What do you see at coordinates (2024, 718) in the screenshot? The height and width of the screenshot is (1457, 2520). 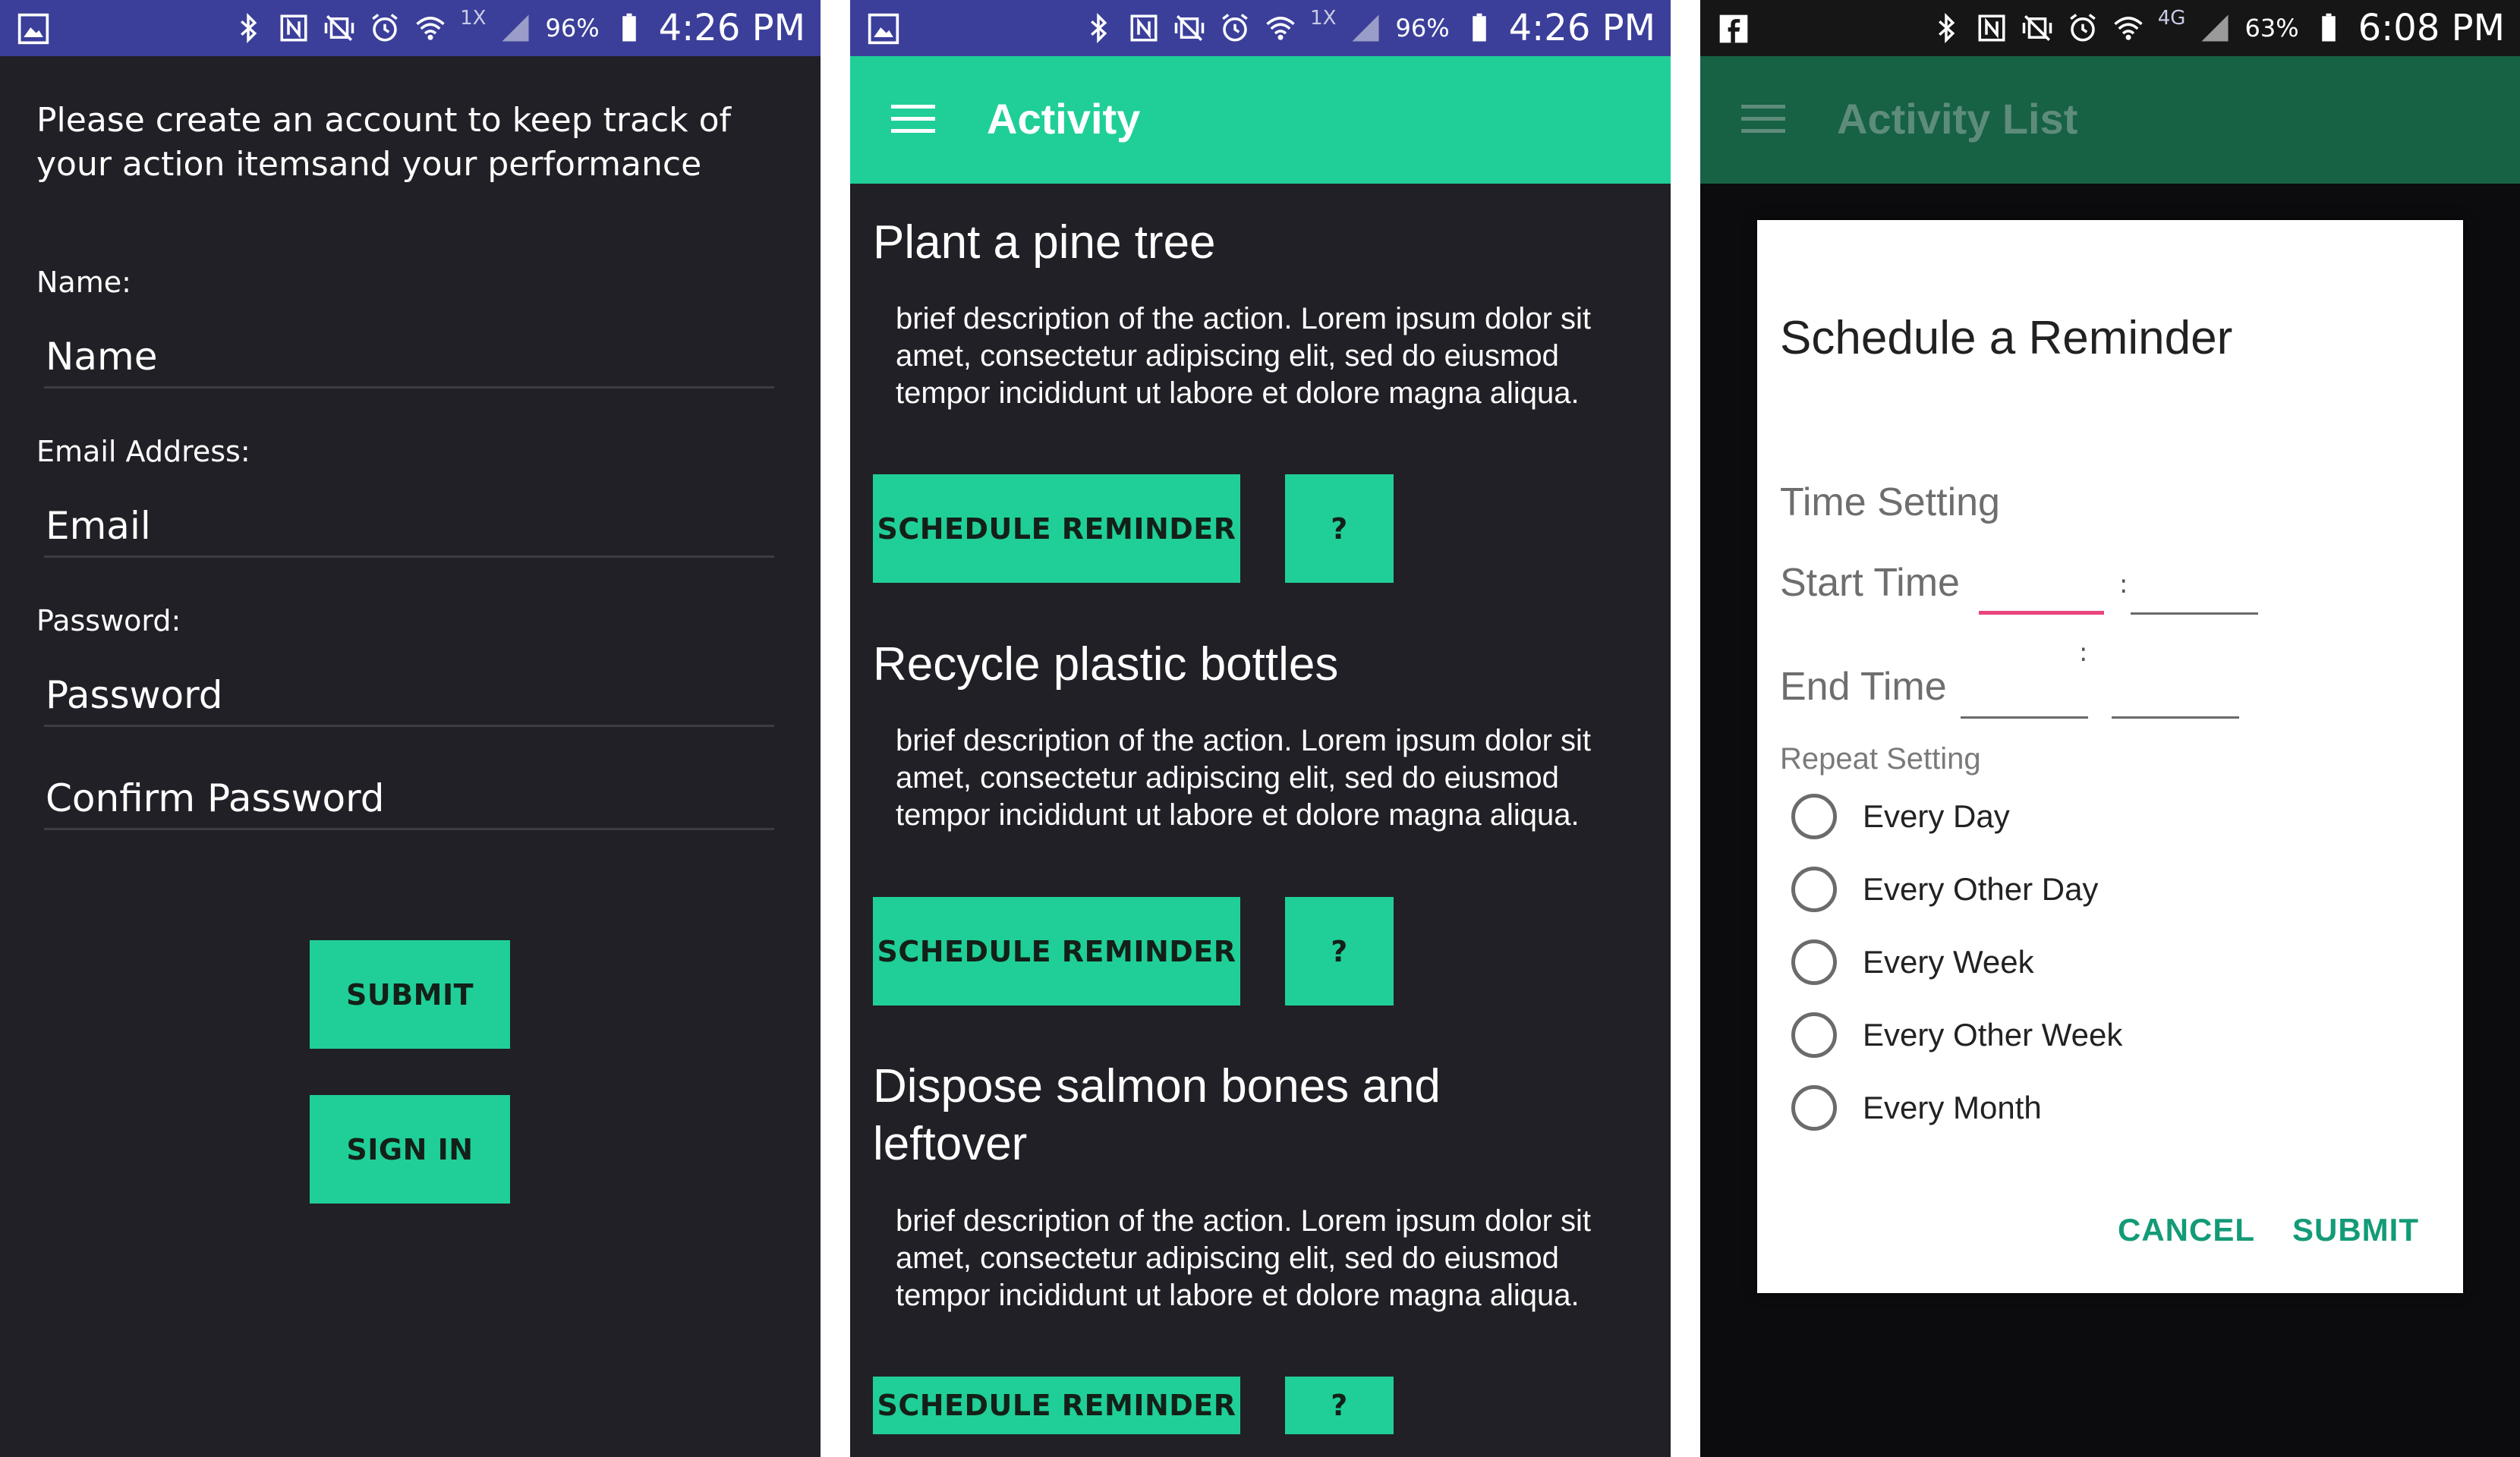 I see `end-hour-field` at bounding box center [2024, 718].